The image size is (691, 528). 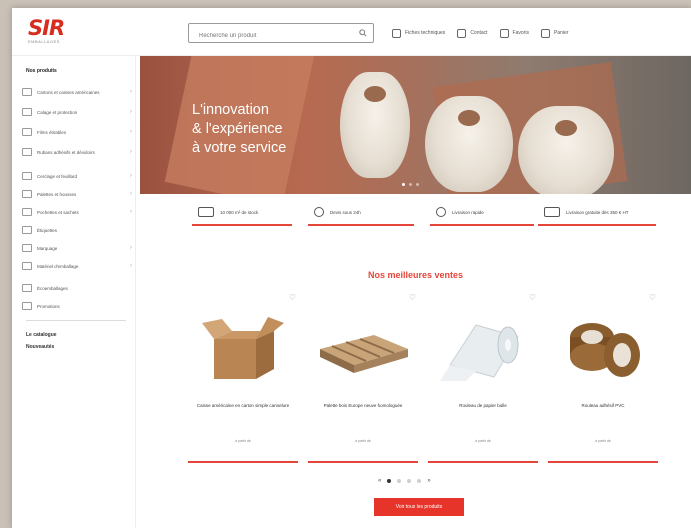 What do you see at coordinates (603, 406) in the screenshot?
I see `product-name: Rouleau adhésif PVC` at bounding box center [603, 406].